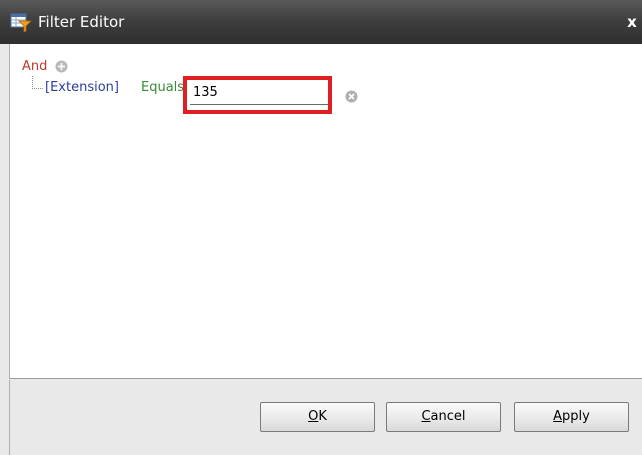  Describe the element at coordinates (81, 22) in the screenshot. I see `window-title: Filter Editor` at that location.